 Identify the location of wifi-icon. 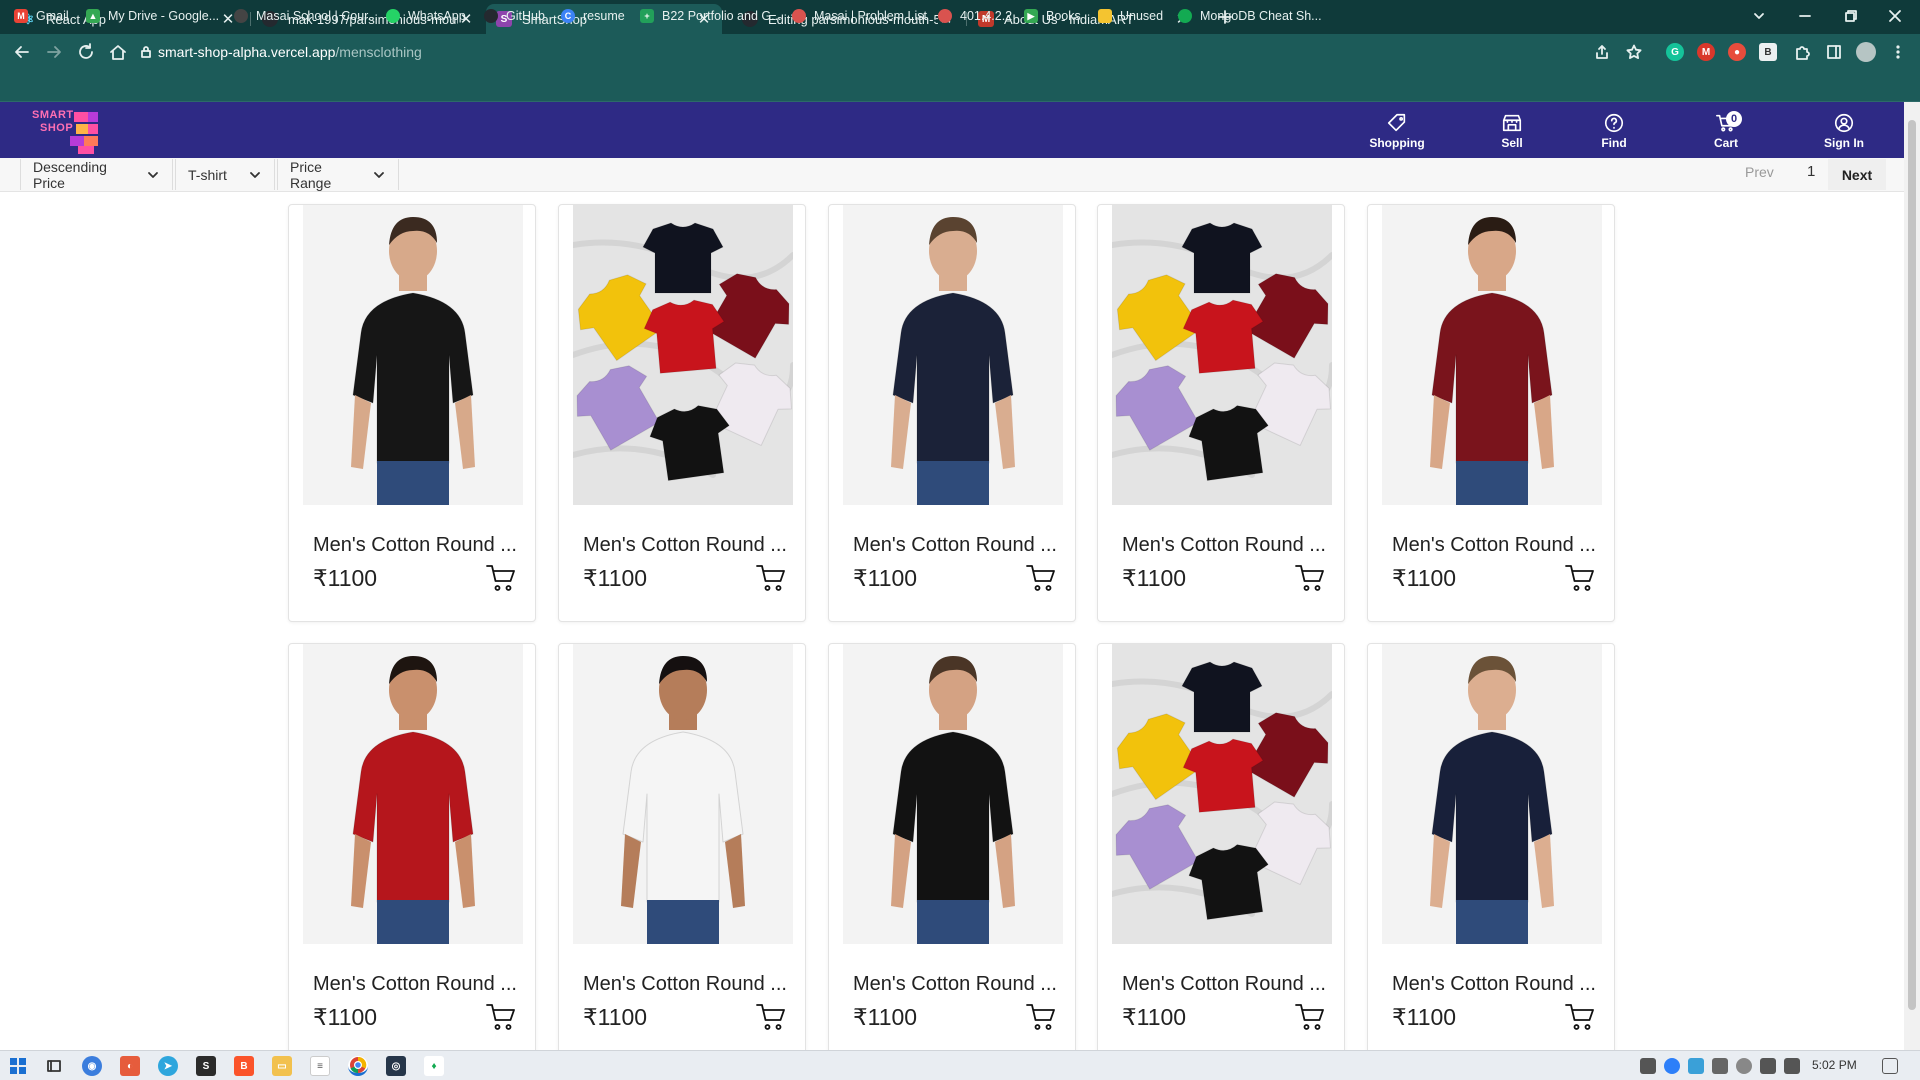
(1768, 1066).